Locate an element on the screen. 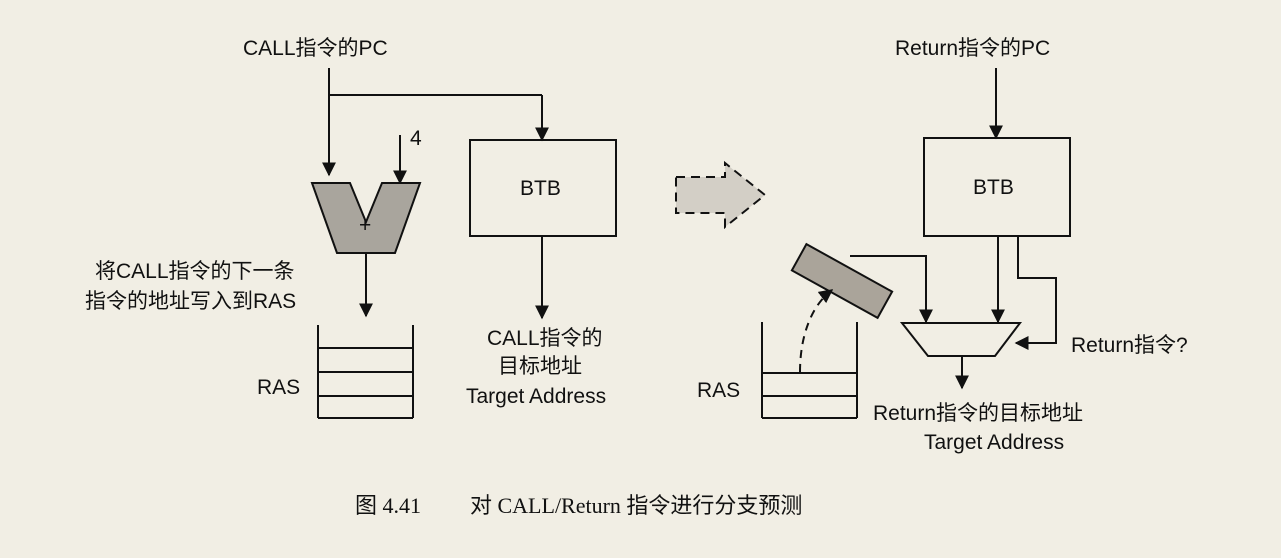 This screenshot has width=1281, height=558. call-target-line1: CALL指令的 is located at coordinates (545, 338).